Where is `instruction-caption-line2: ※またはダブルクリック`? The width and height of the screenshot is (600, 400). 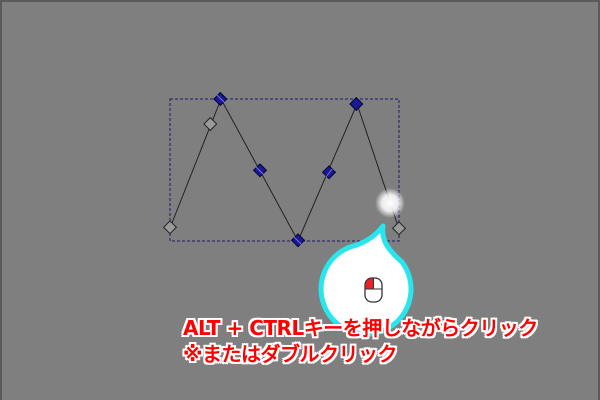 instruction-caption-line2: ※またはダブルクリック is located at coordinates (290, 354).